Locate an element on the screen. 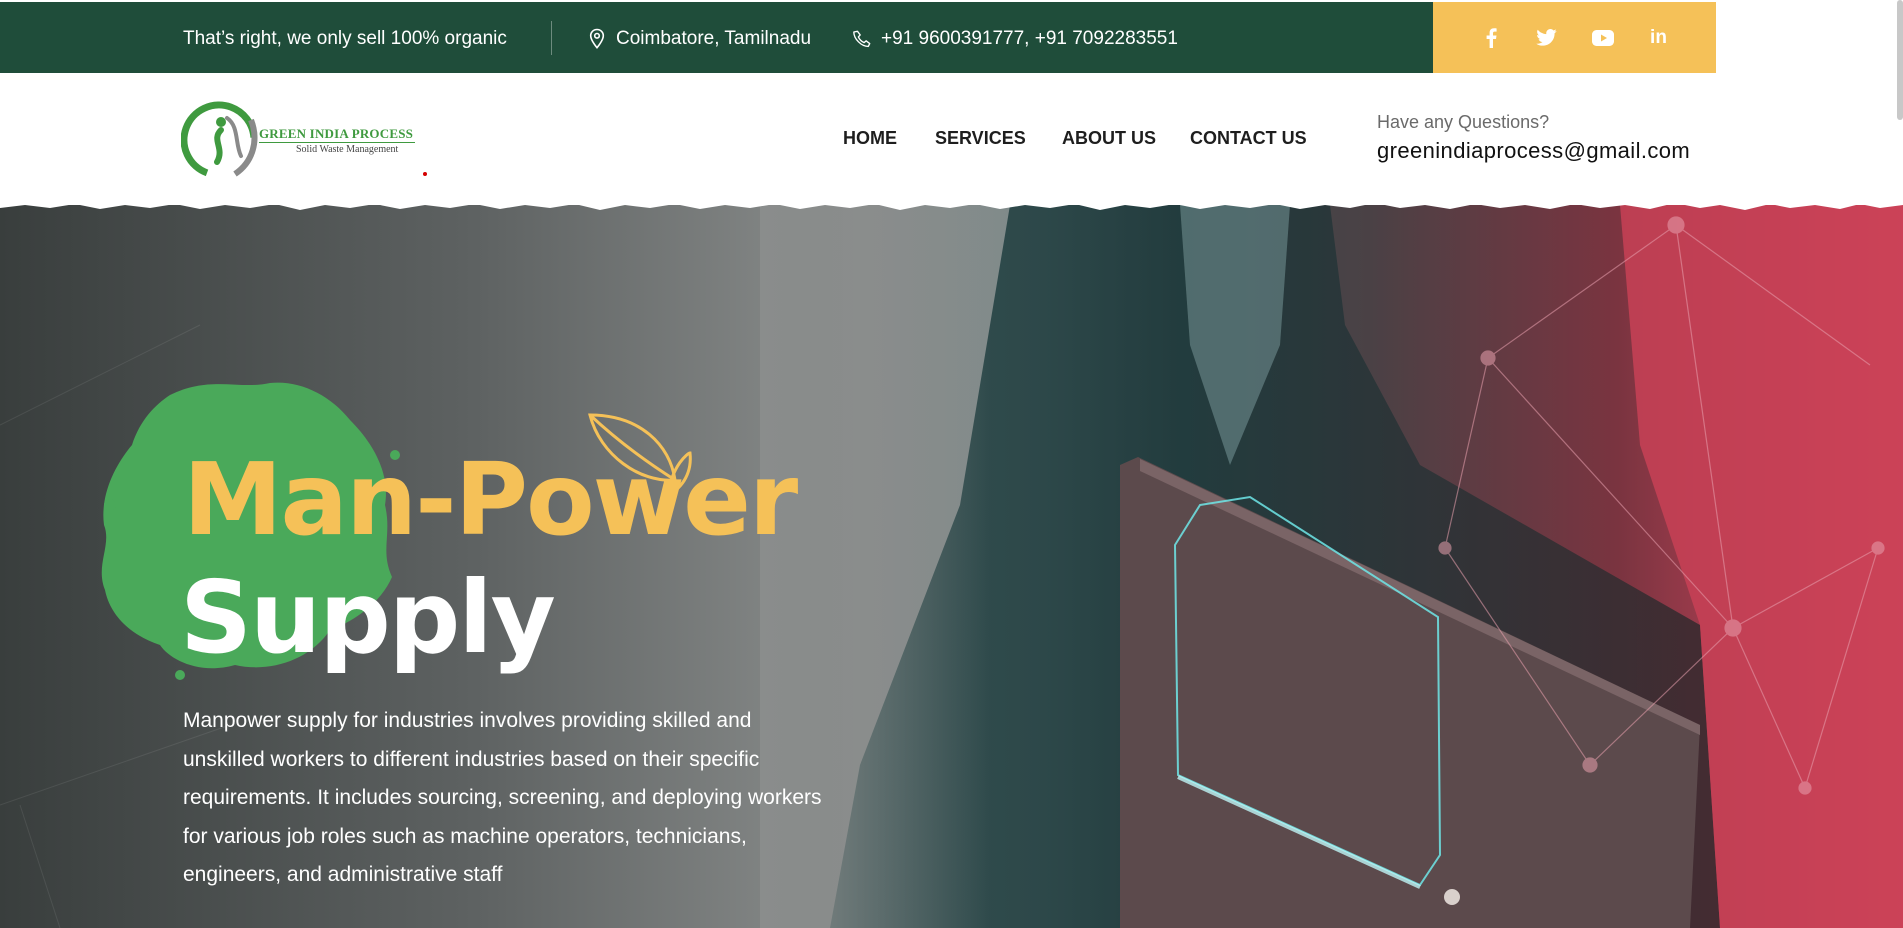 The width and height of the screenshot is (1903, 928). linkedin-link: in is located at coordinates (1659, 37).